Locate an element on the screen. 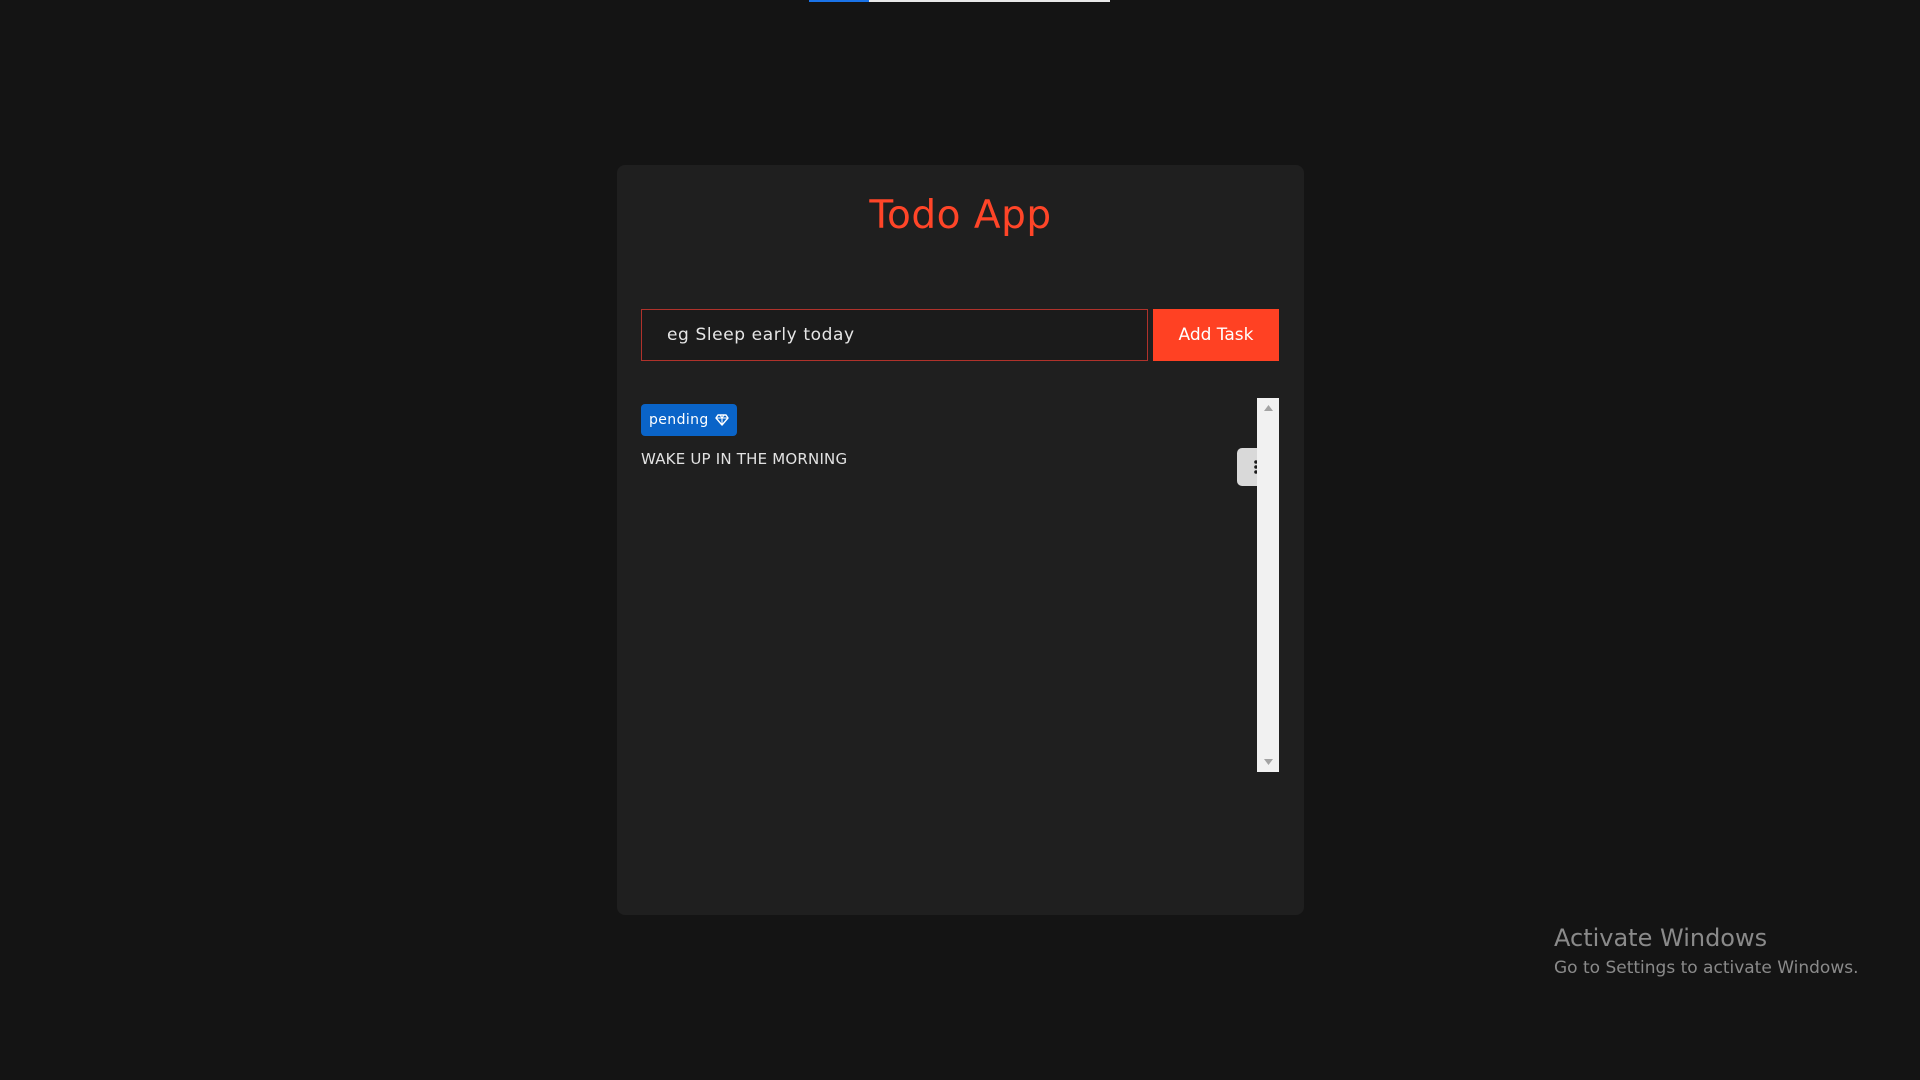  caret-up-icon is located at coordinates (1268, 408).